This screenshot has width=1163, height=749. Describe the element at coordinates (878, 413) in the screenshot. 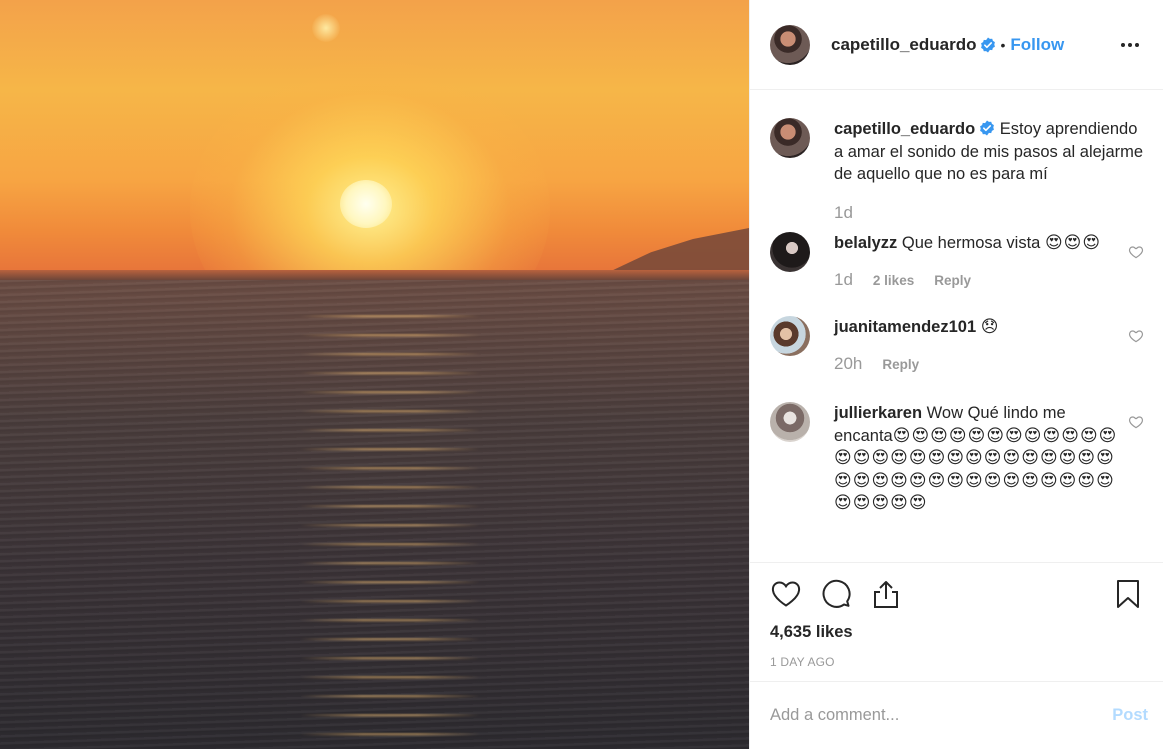

I see `comment-username: jullierkaren` at that location.